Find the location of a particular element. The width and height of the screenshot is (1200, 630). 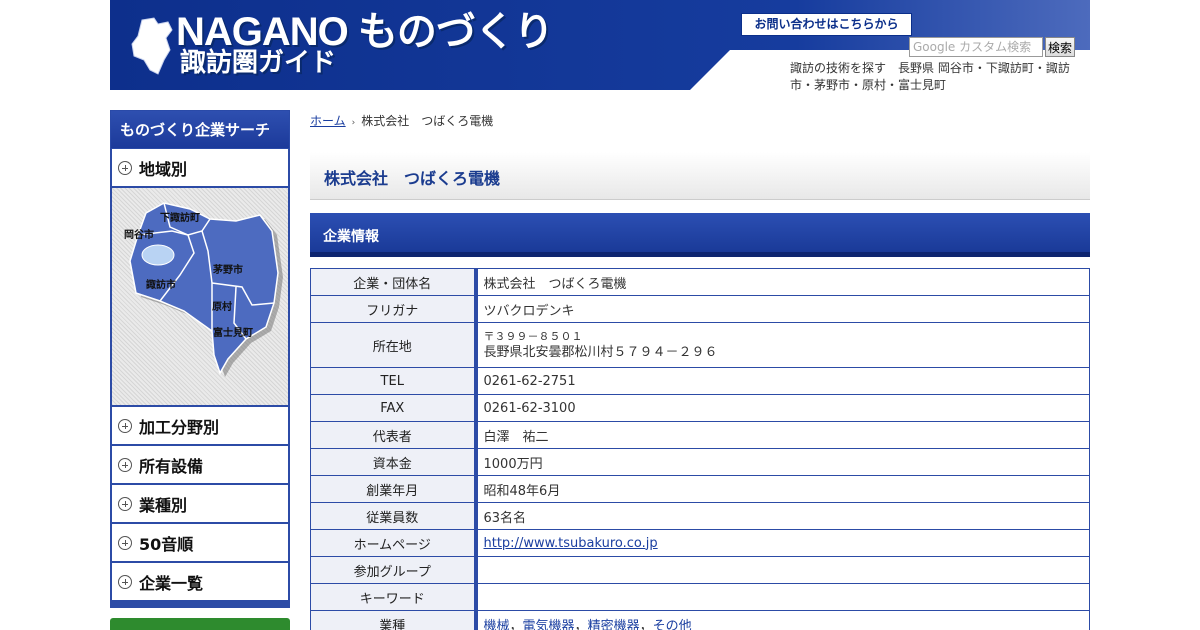

table-row: 代表者 白澤 祐二 is located at coordinates (700, 435).